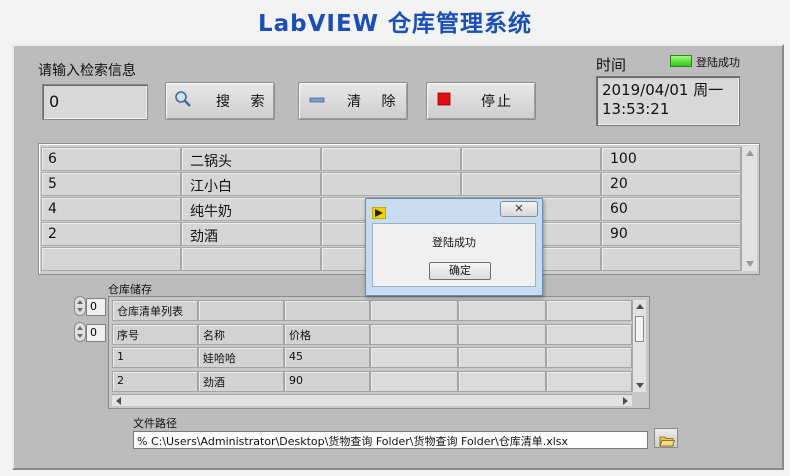 This screenshot has width=790, height=476. Describe the element at coordinates (671, 184) in the screenshot. I see `result-table-cell: 20` at that location.